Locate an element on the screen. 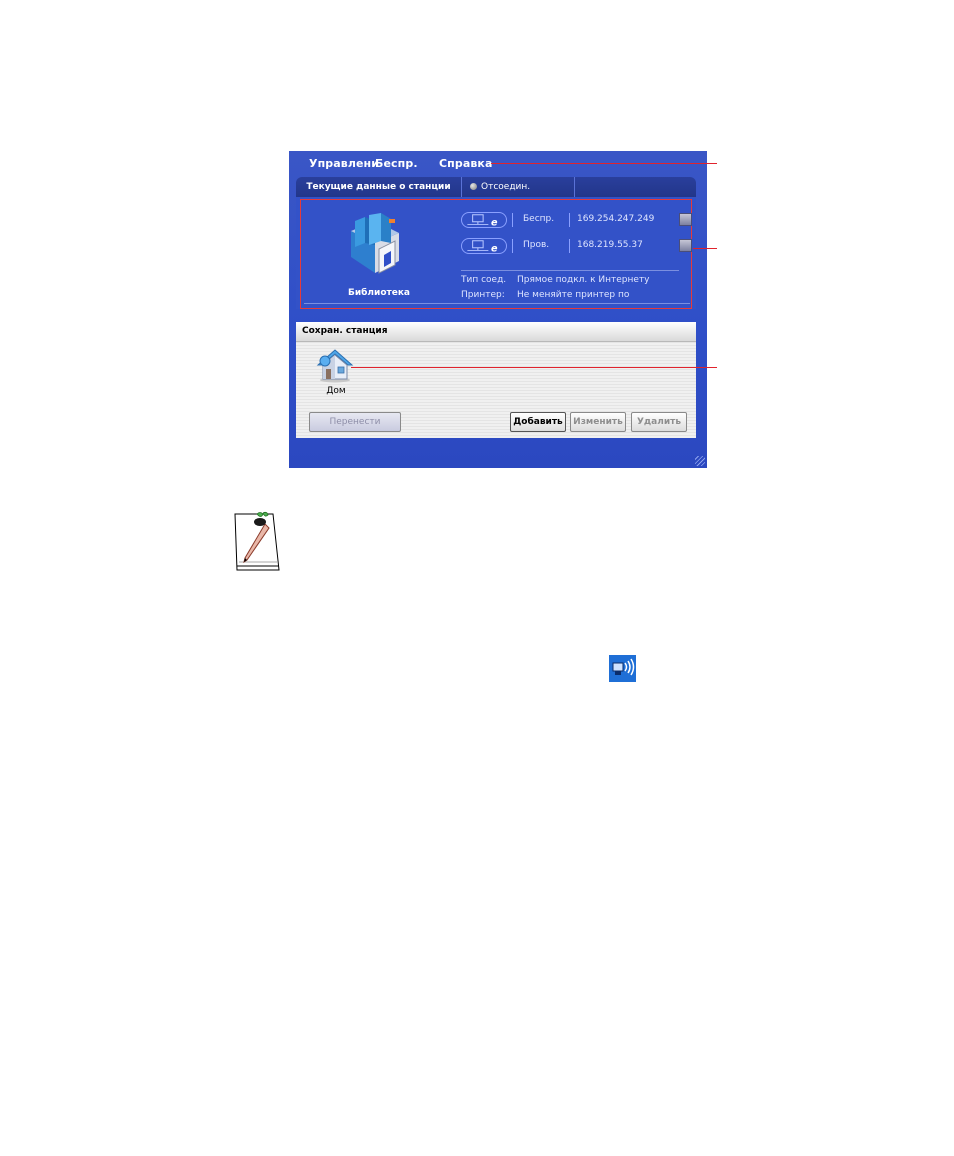 The height and width of the screenshot is (1156, 954). connection-ip: 168.219.55.37 is located at coordinates (610, 245).